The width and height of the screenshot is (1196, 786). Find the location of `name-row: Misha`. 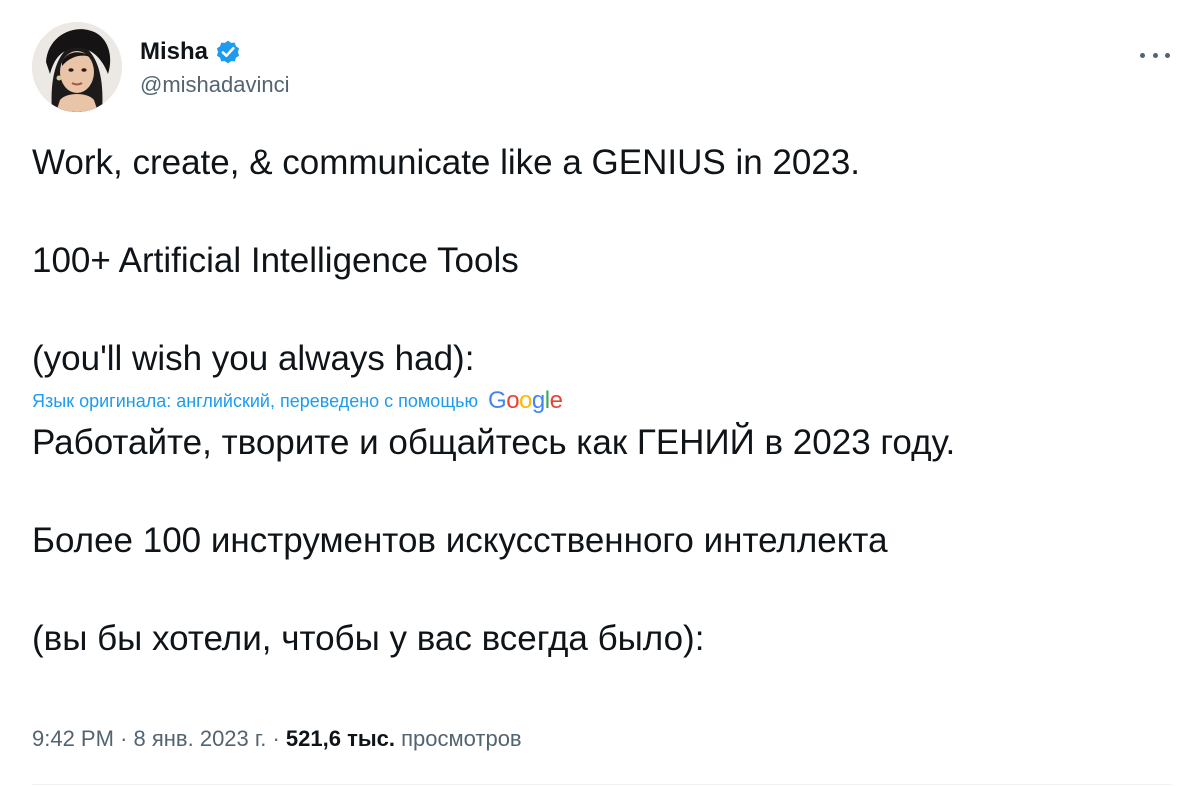

name-row: Misha is located at coordinates (215, 52).